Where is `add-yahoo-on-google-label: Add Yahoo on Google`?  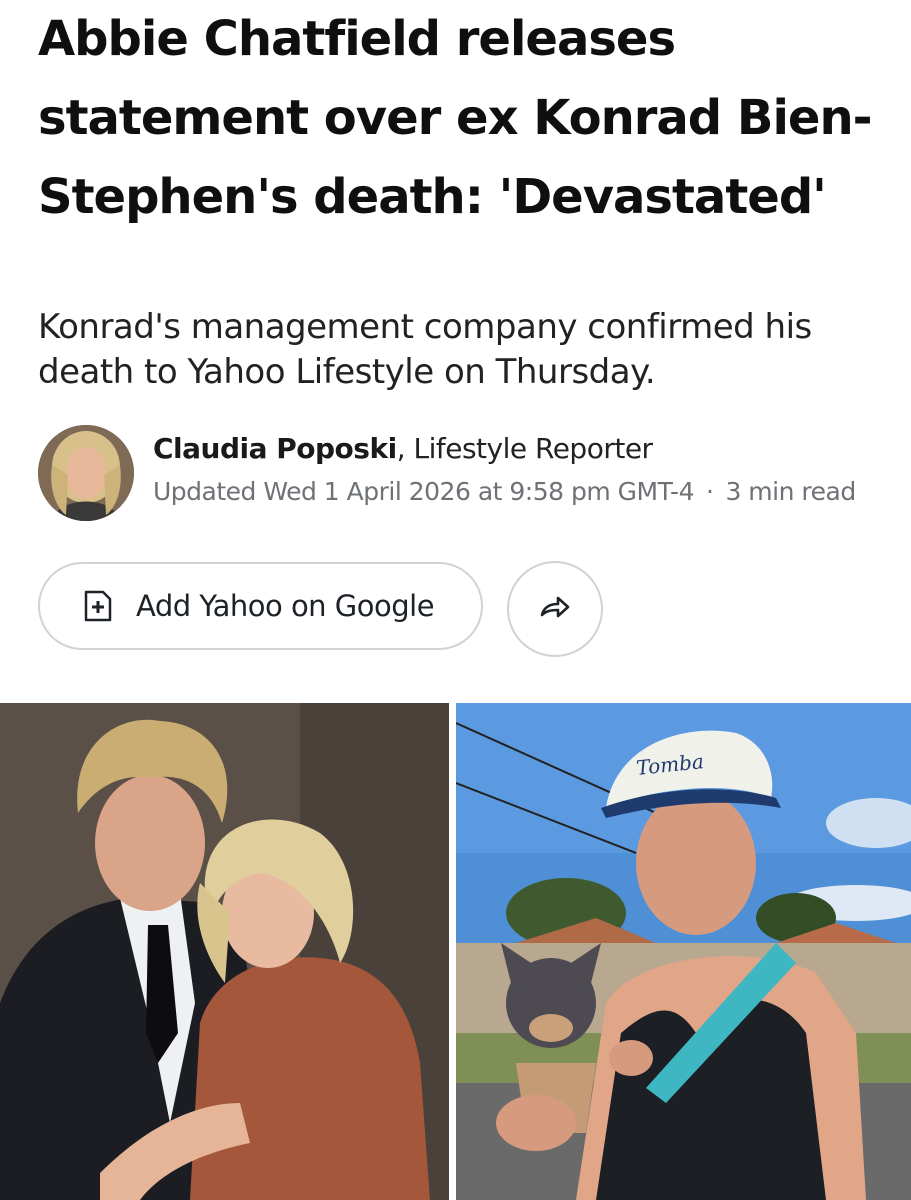 add-yahoo-on-google-label: Add Yahoo on Google is located at coordinates (285, 606).